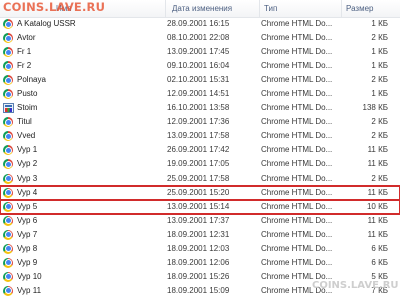 The image size is (400, 298). Describe the element at coordinates (355, 285) in the screenshot. I see `site-watermark-bottom: COINS.LAVE.RU` at that location.